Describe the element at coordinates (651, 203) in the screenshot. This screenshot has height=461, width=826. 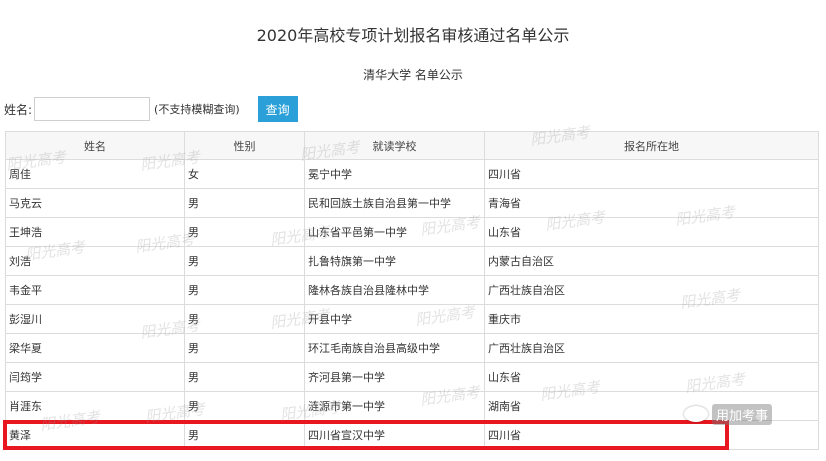
I see `location-cell: 青海省` at that location.